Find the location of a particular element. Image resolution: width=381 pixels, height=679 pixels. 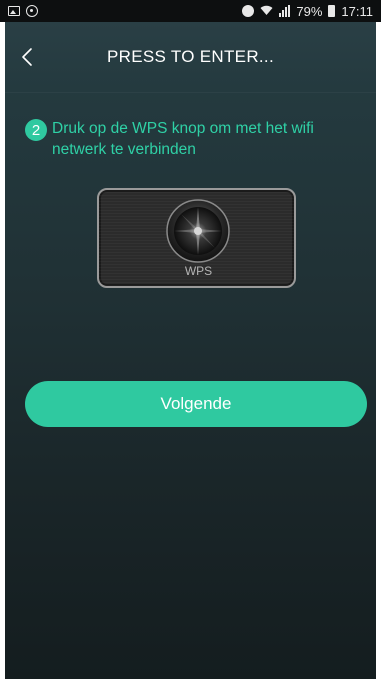

header-divider is located at coordinates (190, 92).